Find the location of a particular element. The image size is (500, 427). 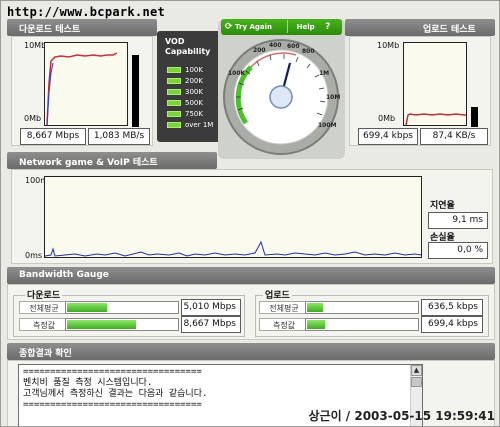

download-average-track is located at coordinates (122, 307).